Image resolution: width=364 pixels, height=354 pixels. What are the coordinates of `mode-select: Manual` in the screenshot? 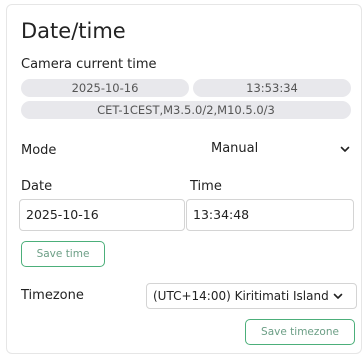 It's located at (280, 148).